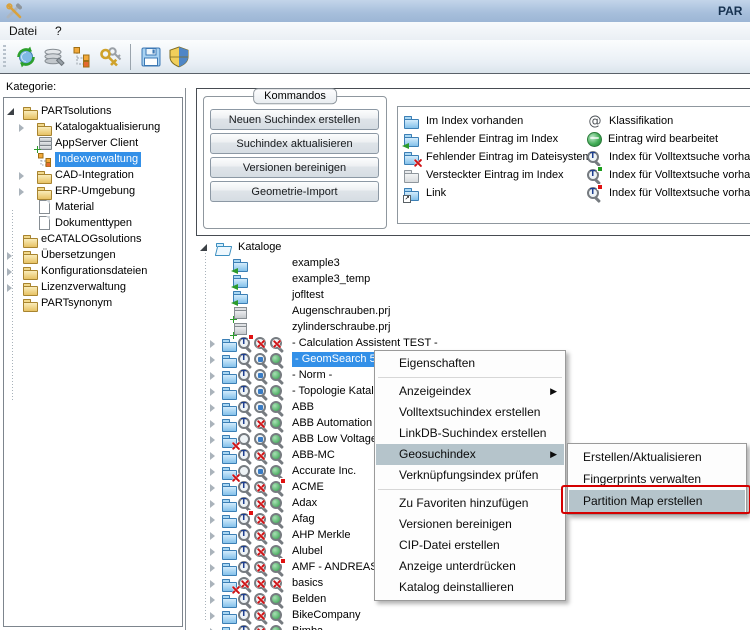  What do you see at coordinates (473, 627) in the screenshot?
I see `catalog-row-bimba: Bimba` at bounding box center [473, 627].